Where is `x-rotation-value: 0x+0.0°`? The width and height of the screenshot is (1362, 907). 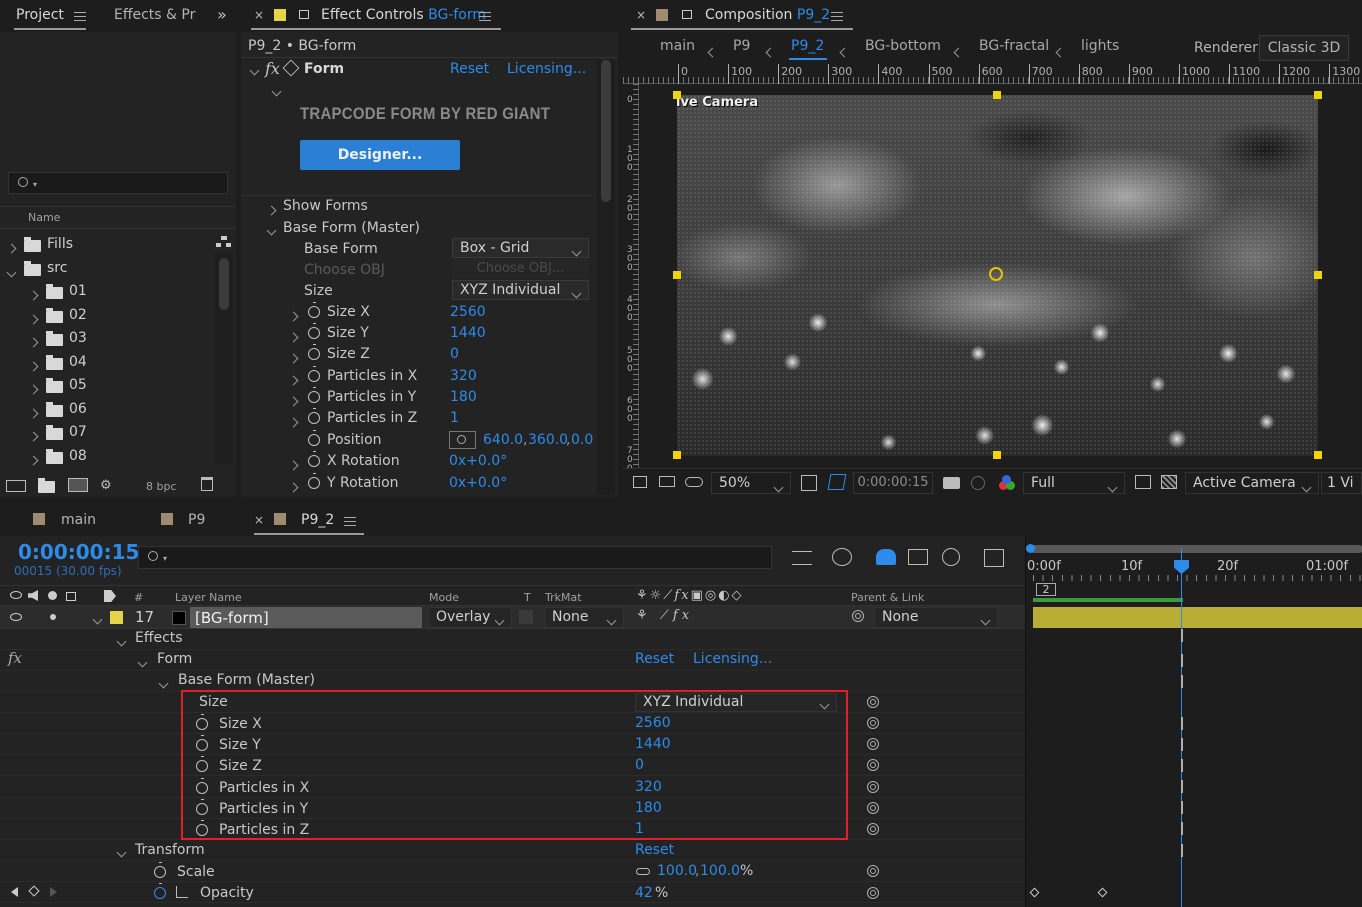
x-rotation-value: 0x+0.0° is located at coordinates (478, 461).